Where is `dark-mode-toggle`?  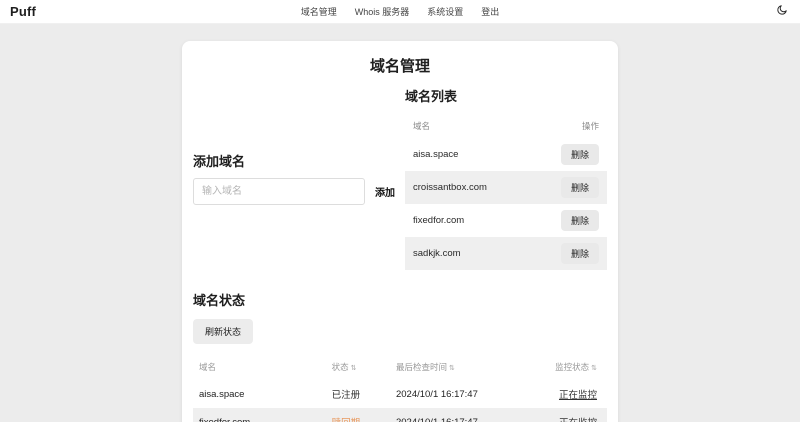
dark-mode-toggle is located at coordinates (782, 12).